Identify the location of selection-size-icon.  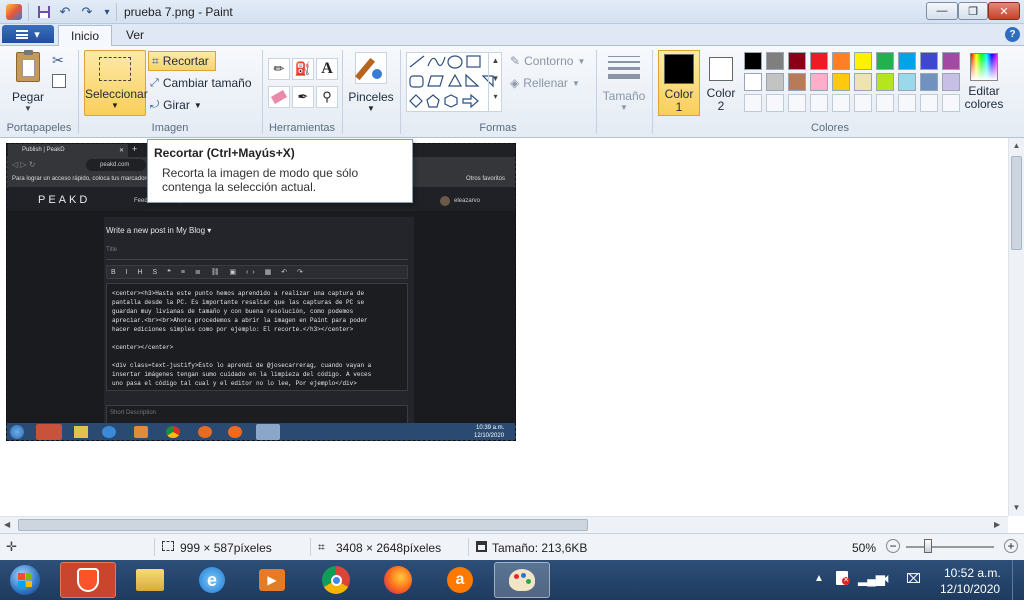
(168, 546).